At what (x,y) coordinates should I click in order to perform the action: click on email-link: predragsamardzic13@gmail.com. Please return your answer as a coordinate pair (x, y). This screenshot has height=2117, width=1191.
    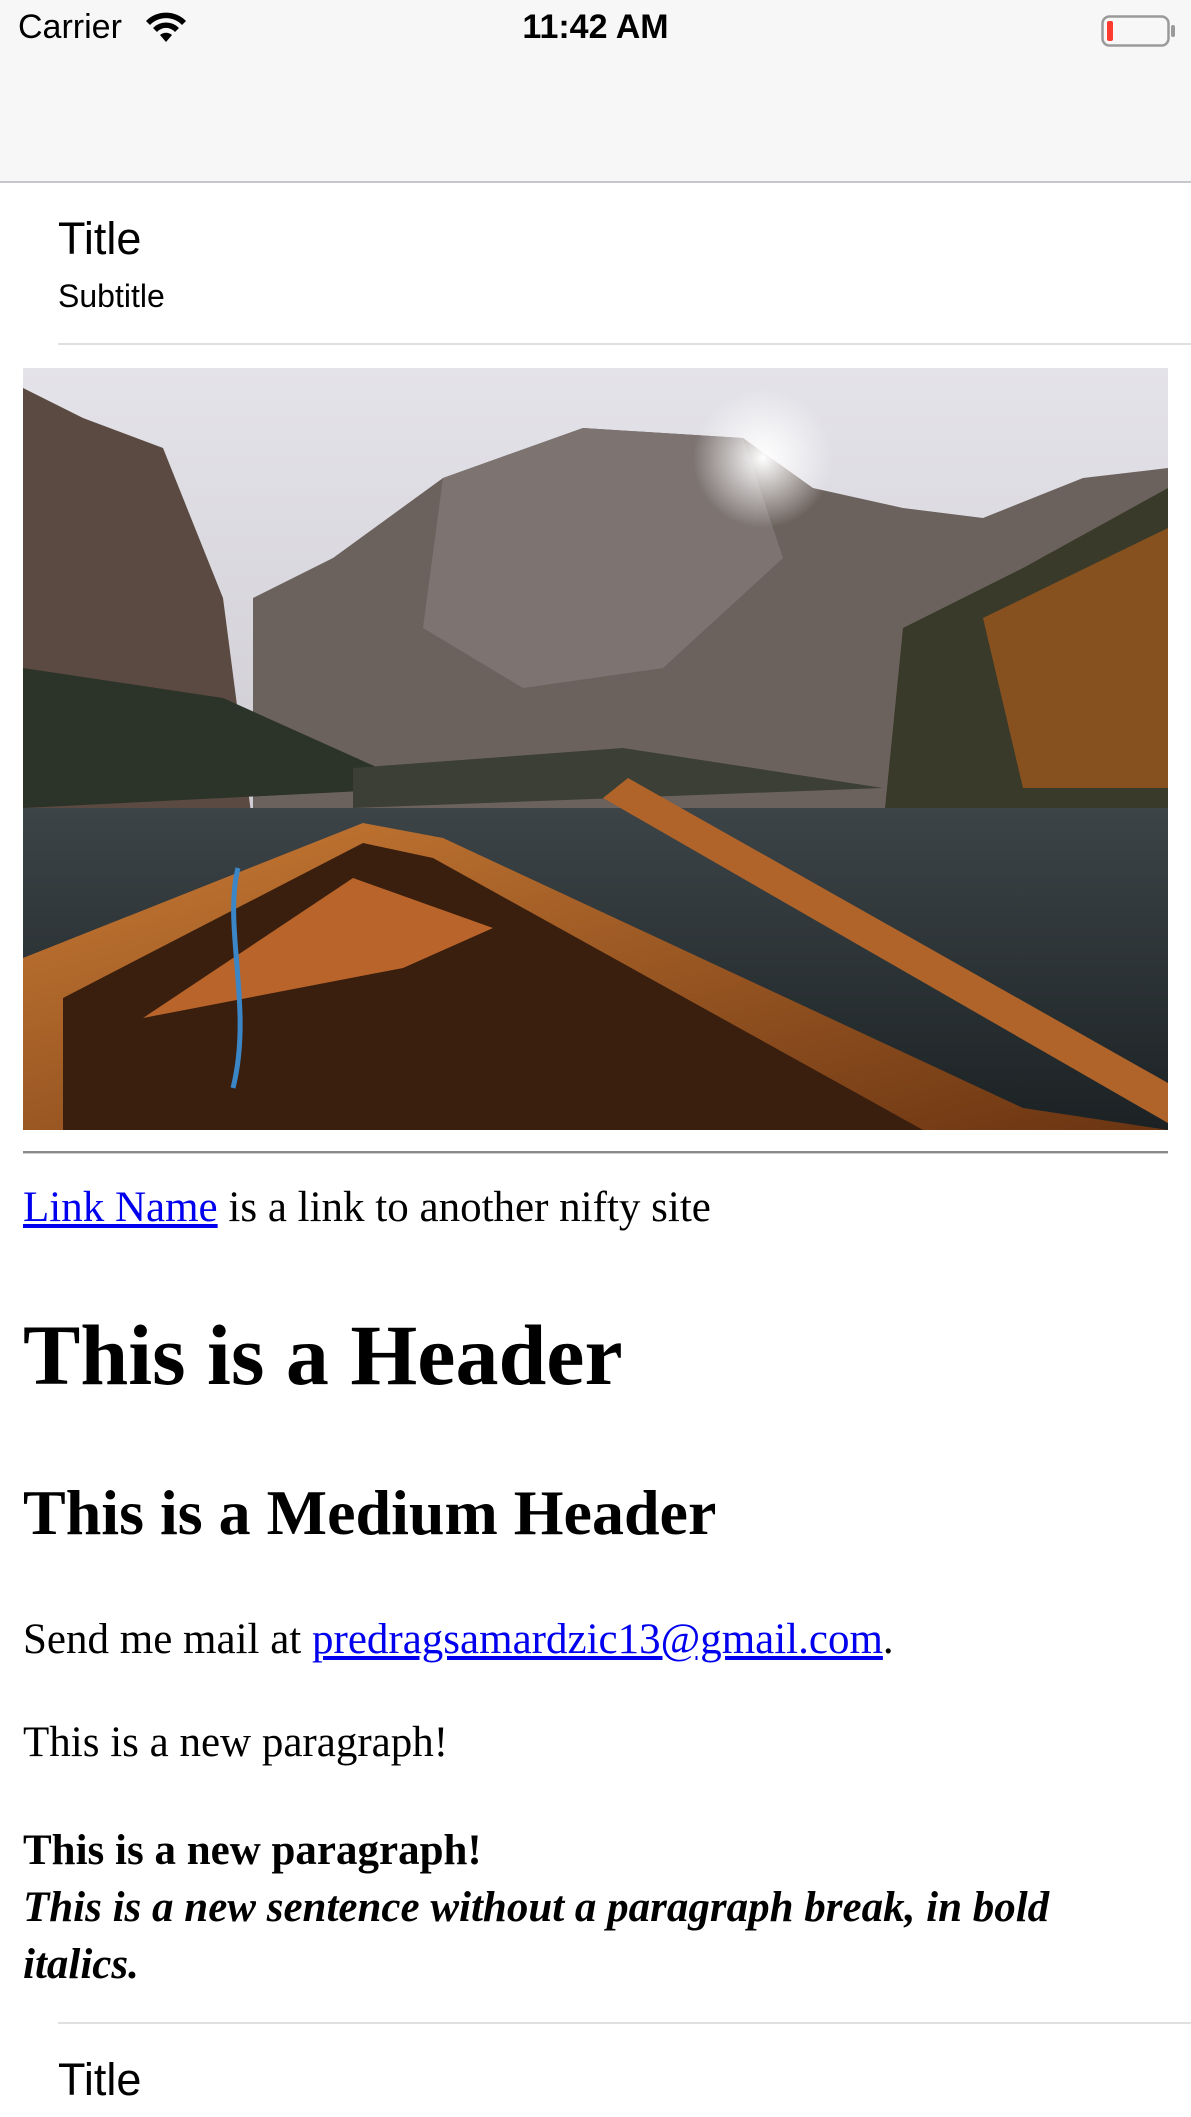
    Looking at the image, I should click on (597, 1639).